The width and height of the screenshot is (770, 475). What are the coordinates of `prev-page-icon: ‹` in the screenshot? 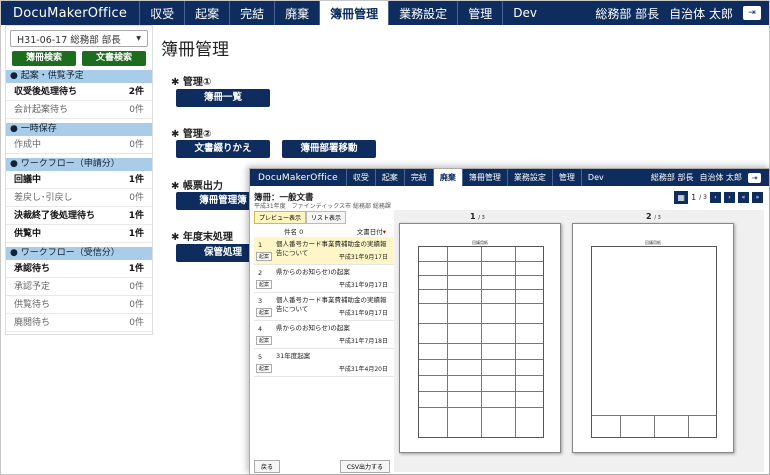 It's located at (715, 197).